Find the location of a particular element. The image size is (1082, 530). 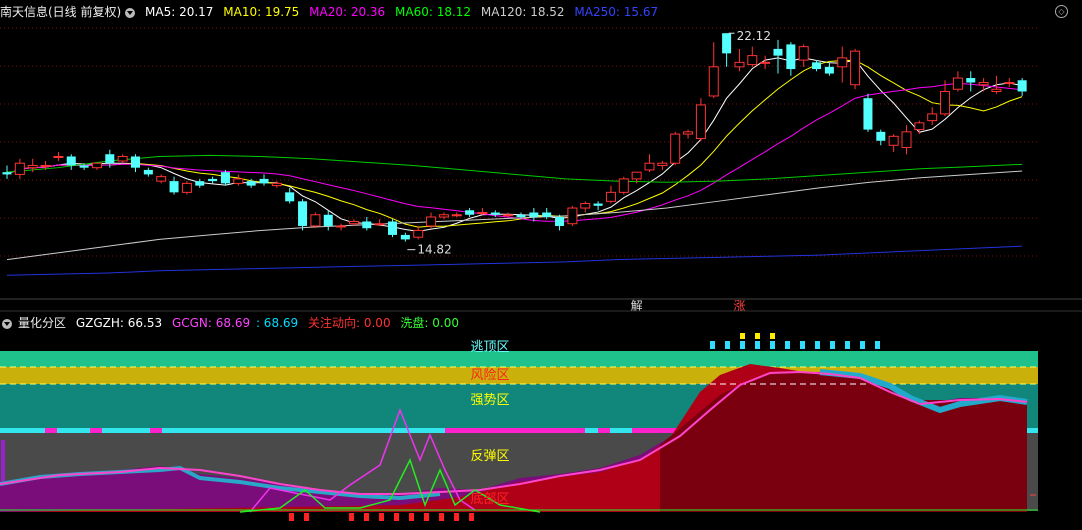

zone-label-escape-top: 逃顶区 is located at coordinates (489, 347).